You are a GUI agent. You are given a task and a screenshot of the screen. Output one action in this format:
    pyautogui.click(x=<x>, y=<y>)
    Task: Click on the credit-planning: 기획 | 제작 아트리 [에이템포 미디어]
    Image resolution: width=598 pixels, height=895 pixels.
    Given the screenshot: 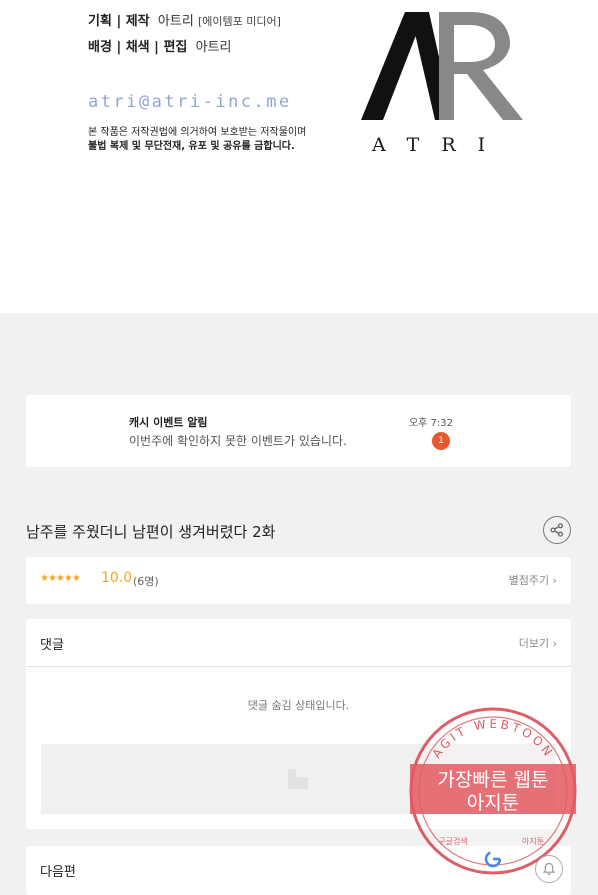 What is the action you would take?
    pyautogui.click(x=184, y=19)
    